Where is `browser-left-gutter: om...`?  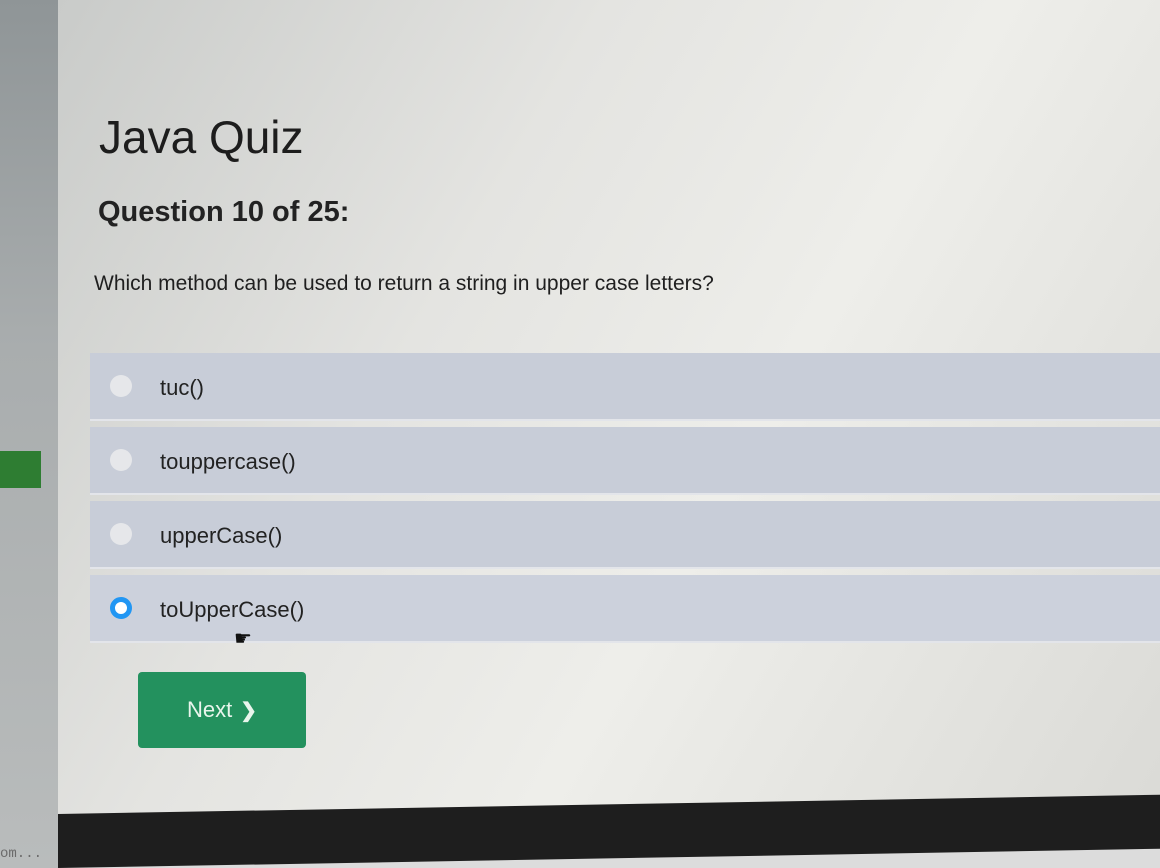
browser-left-gutter: om... is located at coordinates (29, 434).